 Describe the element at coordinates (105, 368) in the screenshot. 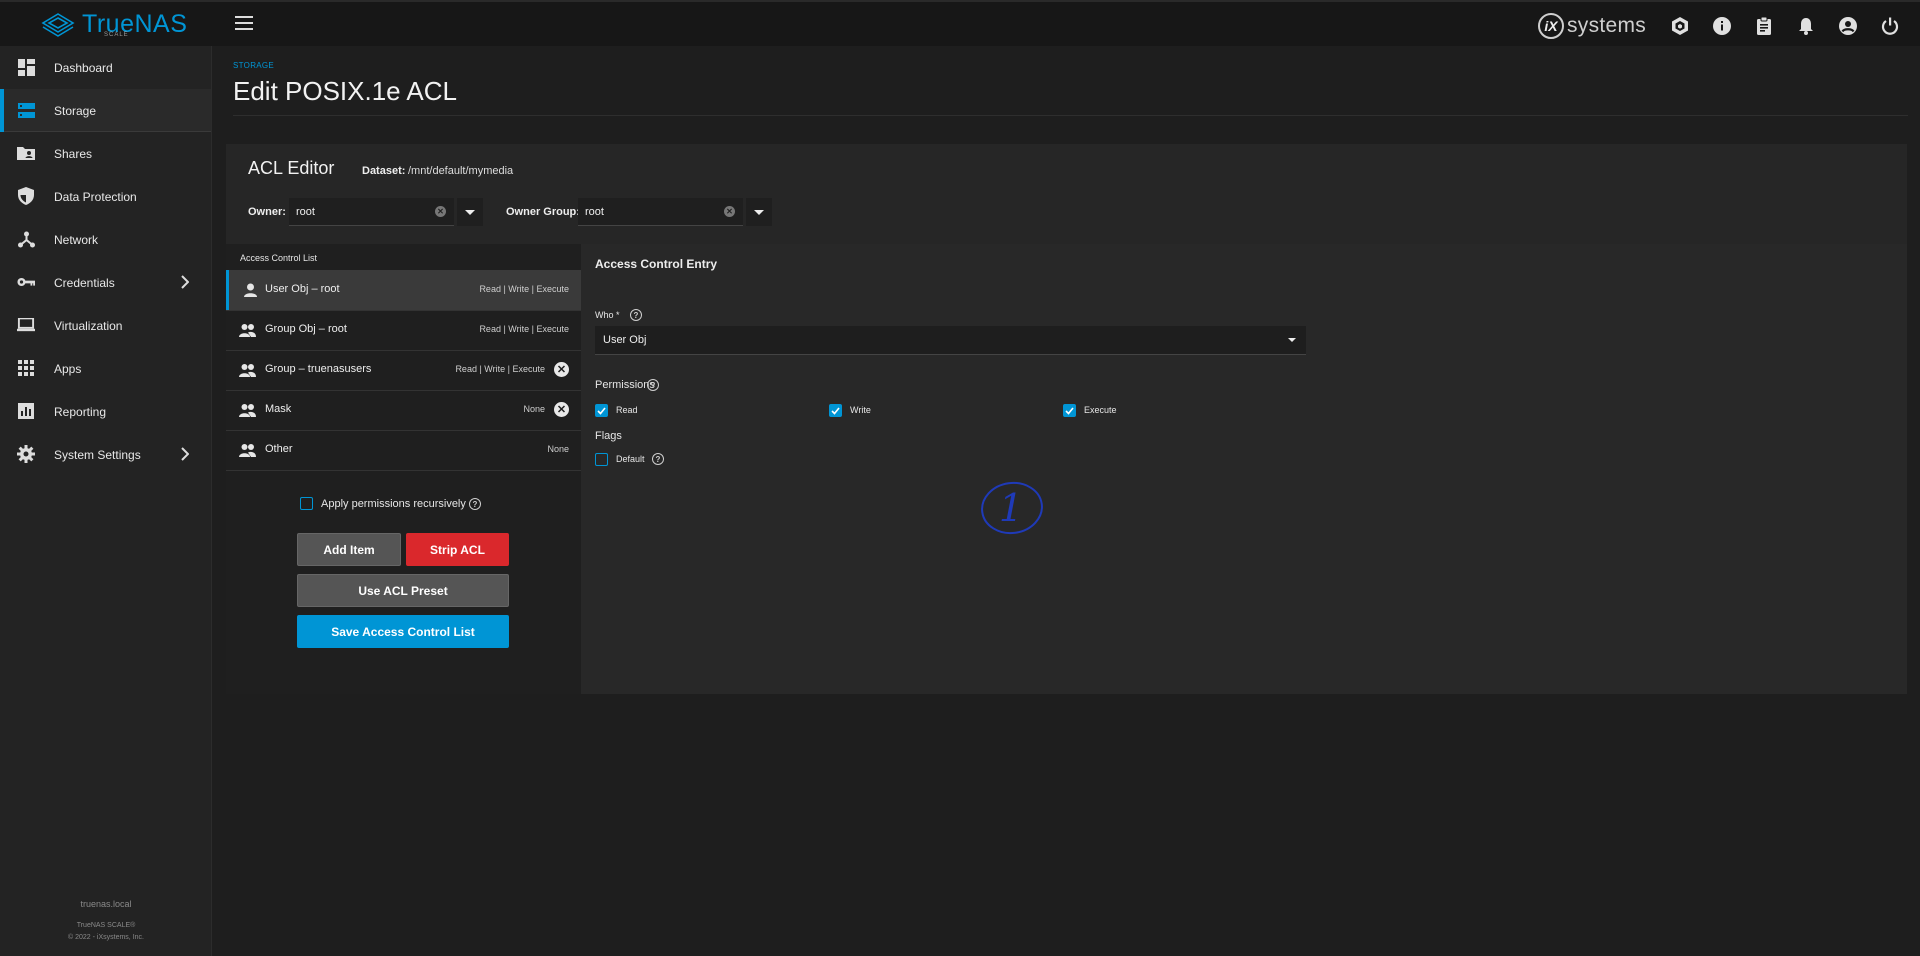

I see `sidebar-item-apps: Apps` at that location.